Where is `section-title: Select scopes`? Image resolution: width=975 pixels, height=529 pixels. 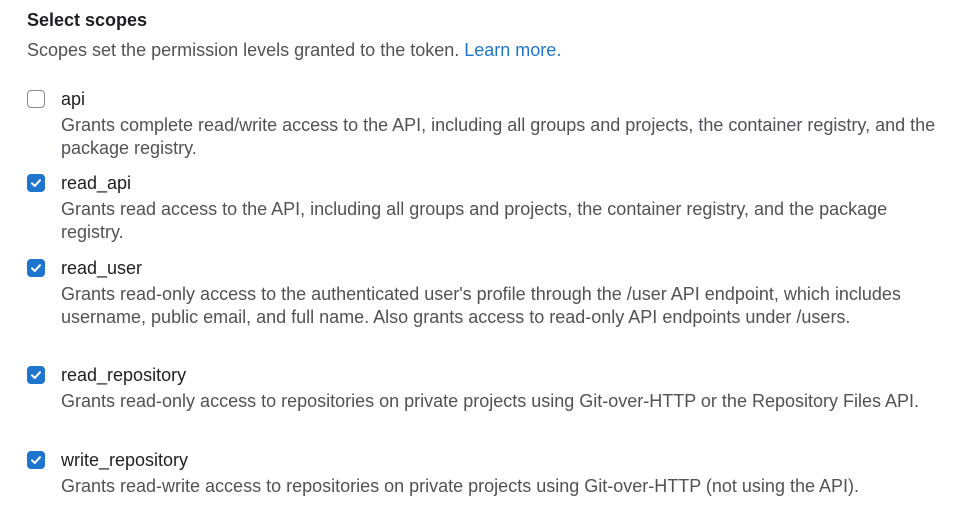
section-title: Select scopes is located at coordinates (87, 20).